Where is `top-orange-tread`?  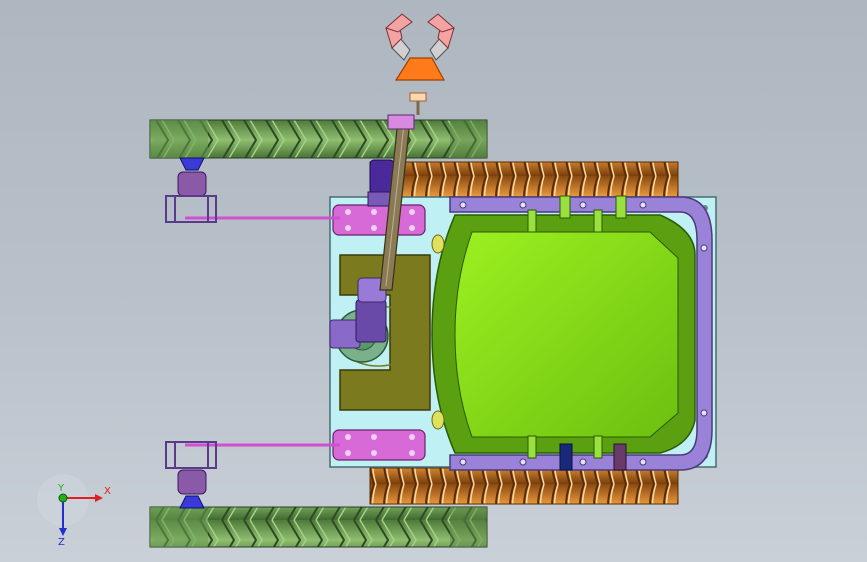 top-orange-tread is located at coordinates (524, 180).